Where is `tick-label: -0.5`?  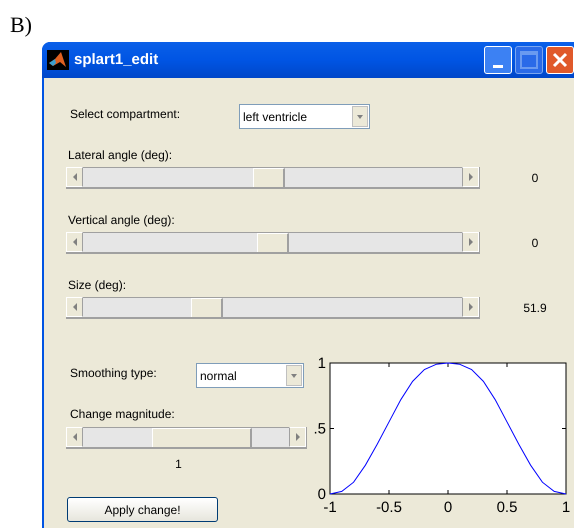 tick-label: -0.5 is located at coordinates (389, 507).